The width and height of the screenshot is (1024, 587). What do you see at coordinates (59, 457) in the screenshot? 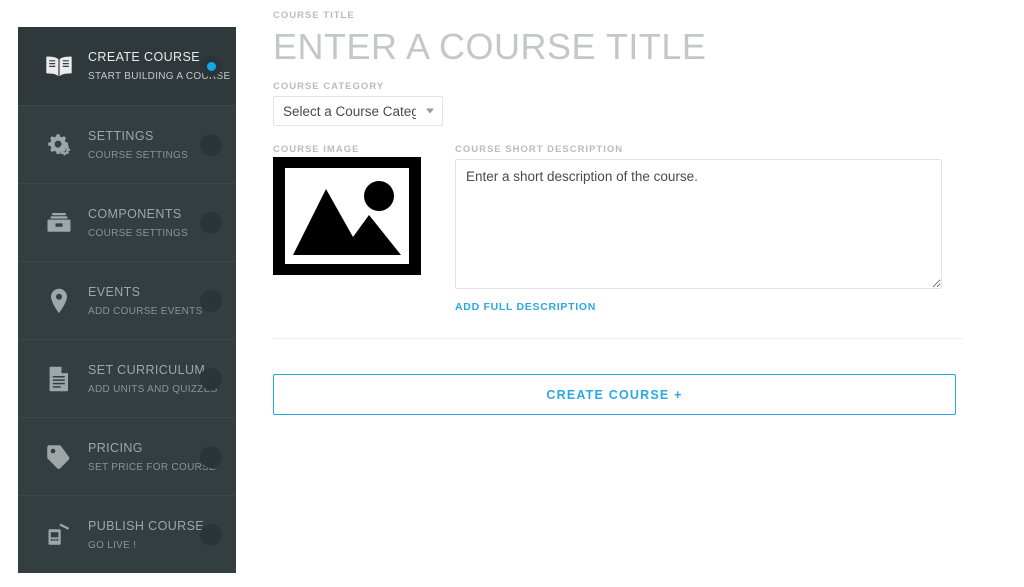
I see `price-tag-icon` at bounding box center [59, 457].